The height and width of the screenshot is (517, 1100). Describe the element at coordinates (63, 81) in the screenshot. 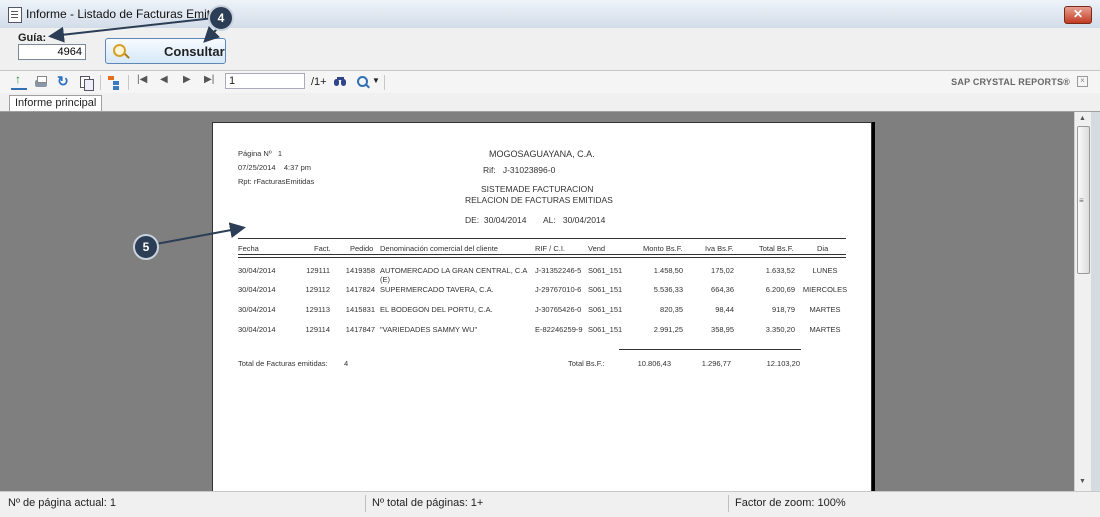

I see `refresh-icon` at that location.